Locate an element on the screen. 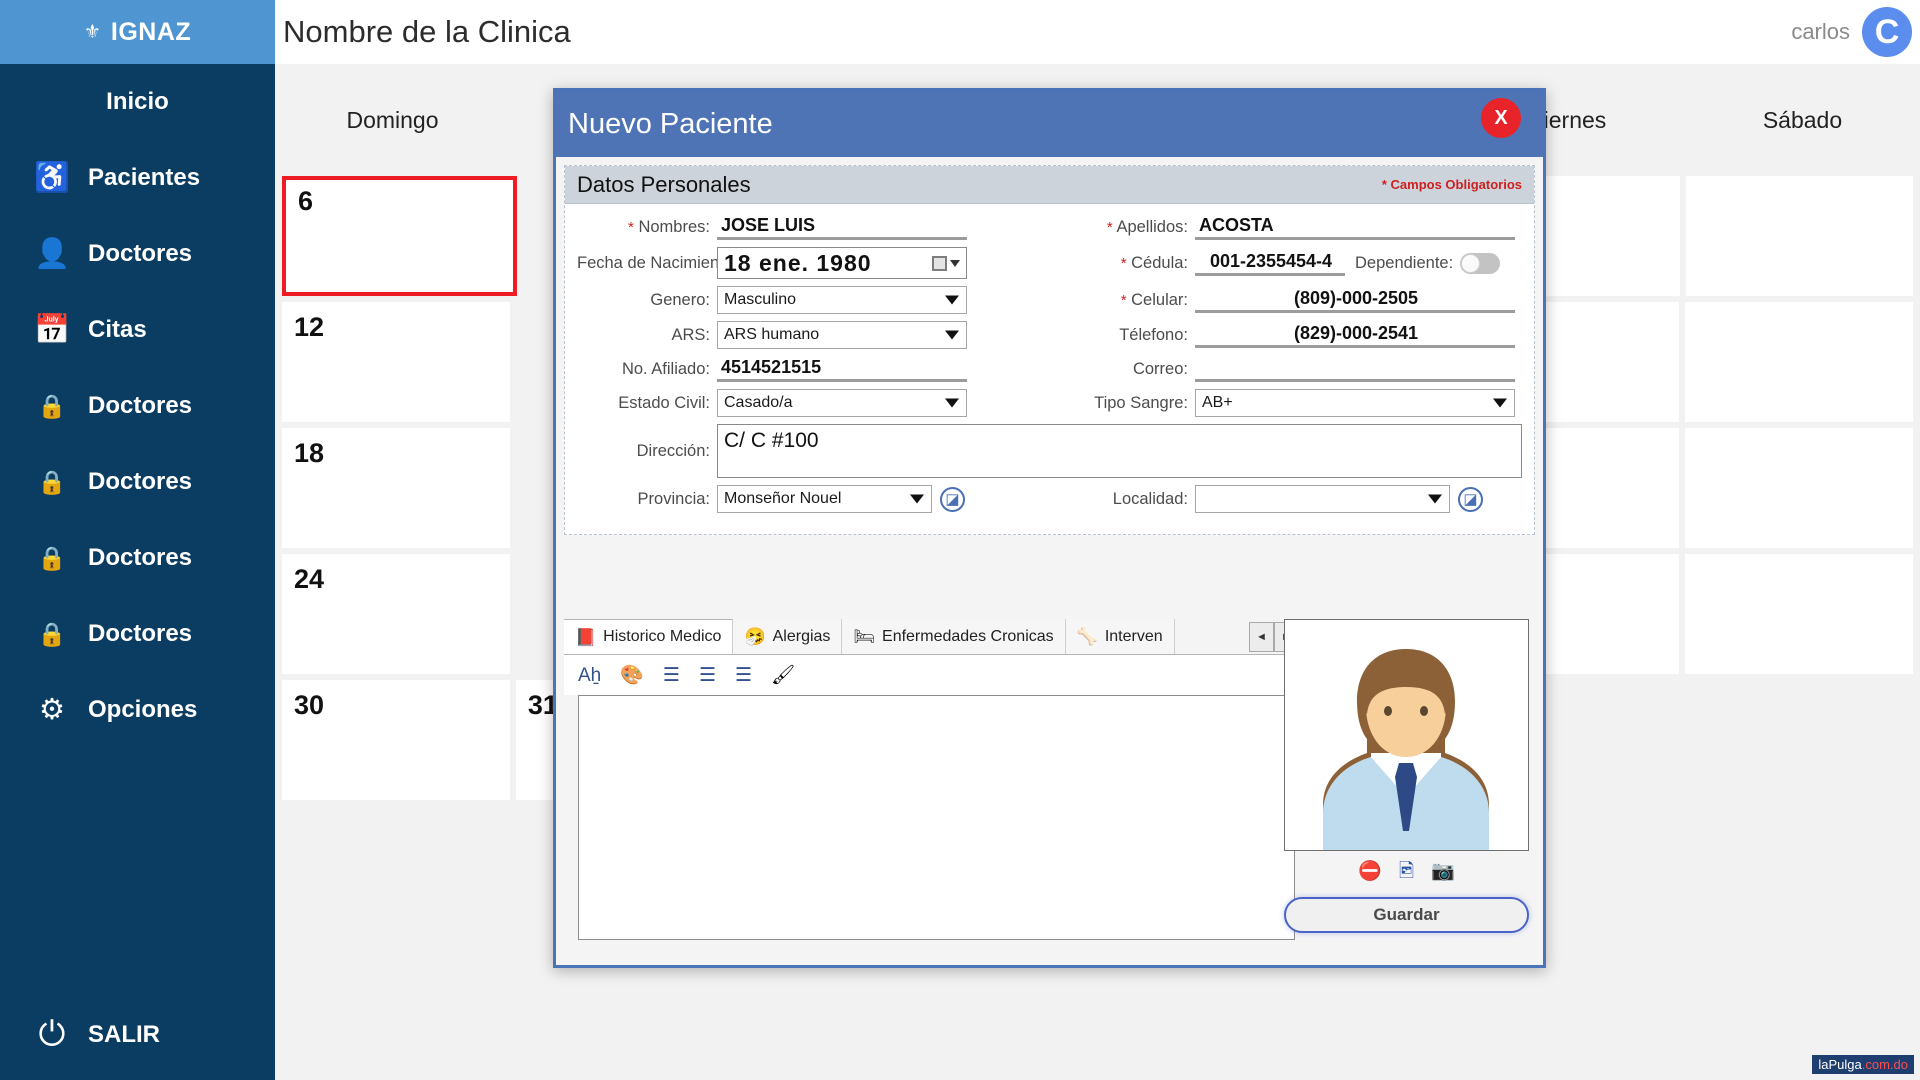  tipo-sangre-value: AB+ is located at coordinates (1217, 402).